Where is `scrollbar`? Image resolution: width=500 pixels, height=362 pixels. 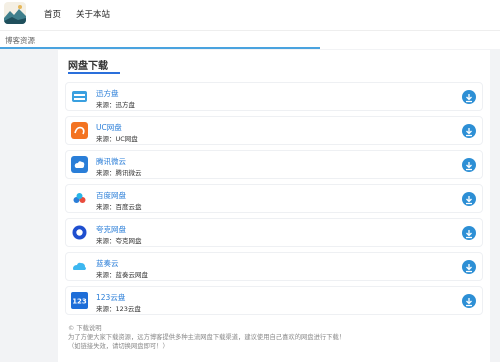 scrollbar is located at coordinates (495, 204).